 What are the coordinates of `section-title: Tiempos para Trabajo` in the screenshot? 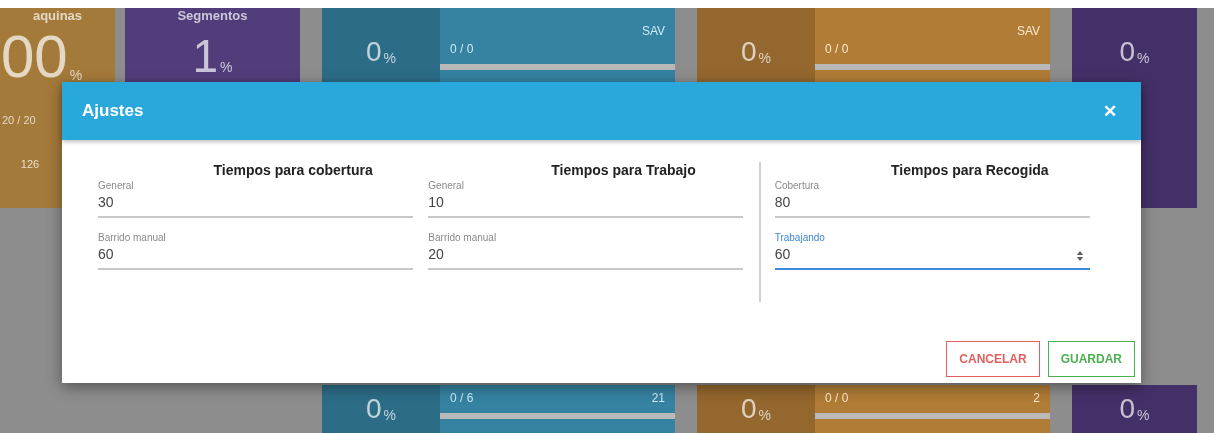 It's located at (623, 170).